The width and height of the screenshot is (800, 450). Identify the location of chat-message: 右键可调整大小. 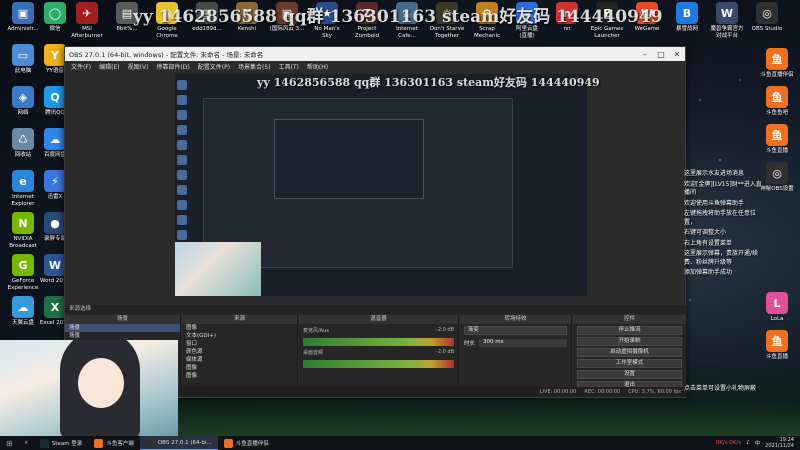
(705, 232).